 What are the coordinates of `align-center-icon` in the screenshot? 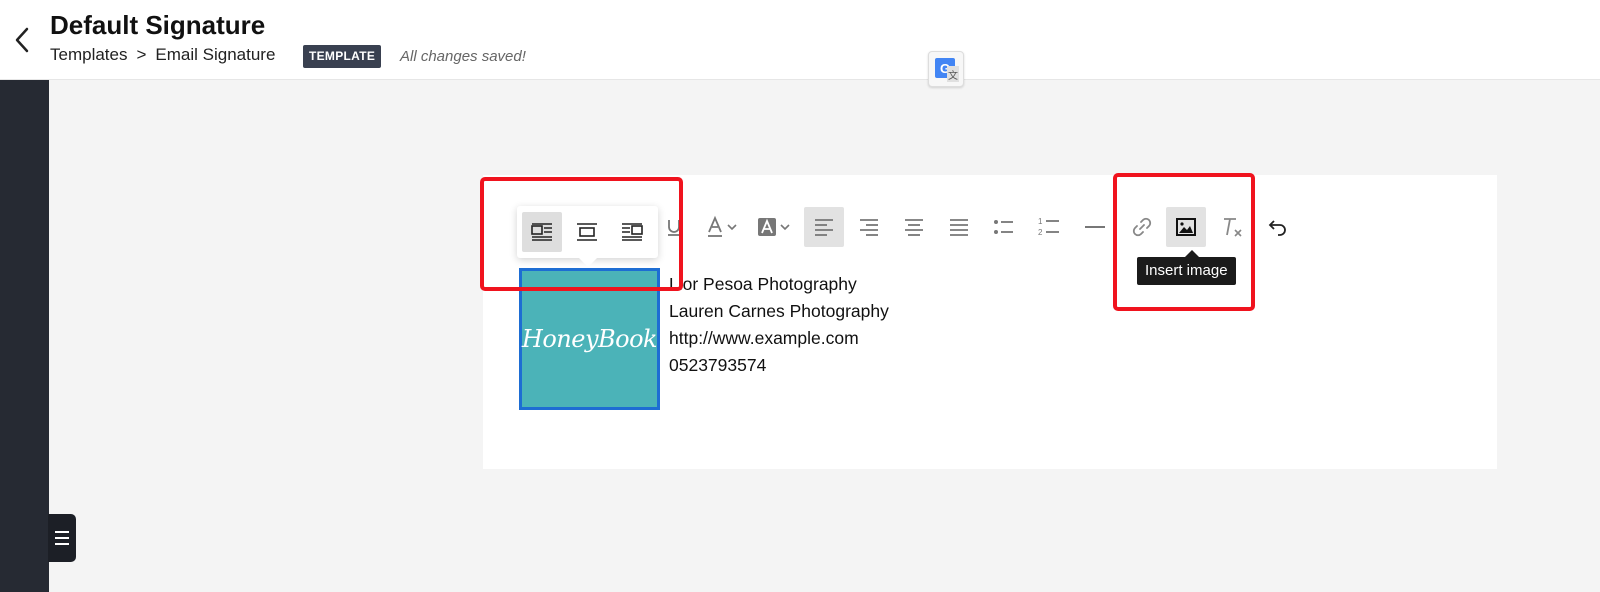 It's located at (914, 227).